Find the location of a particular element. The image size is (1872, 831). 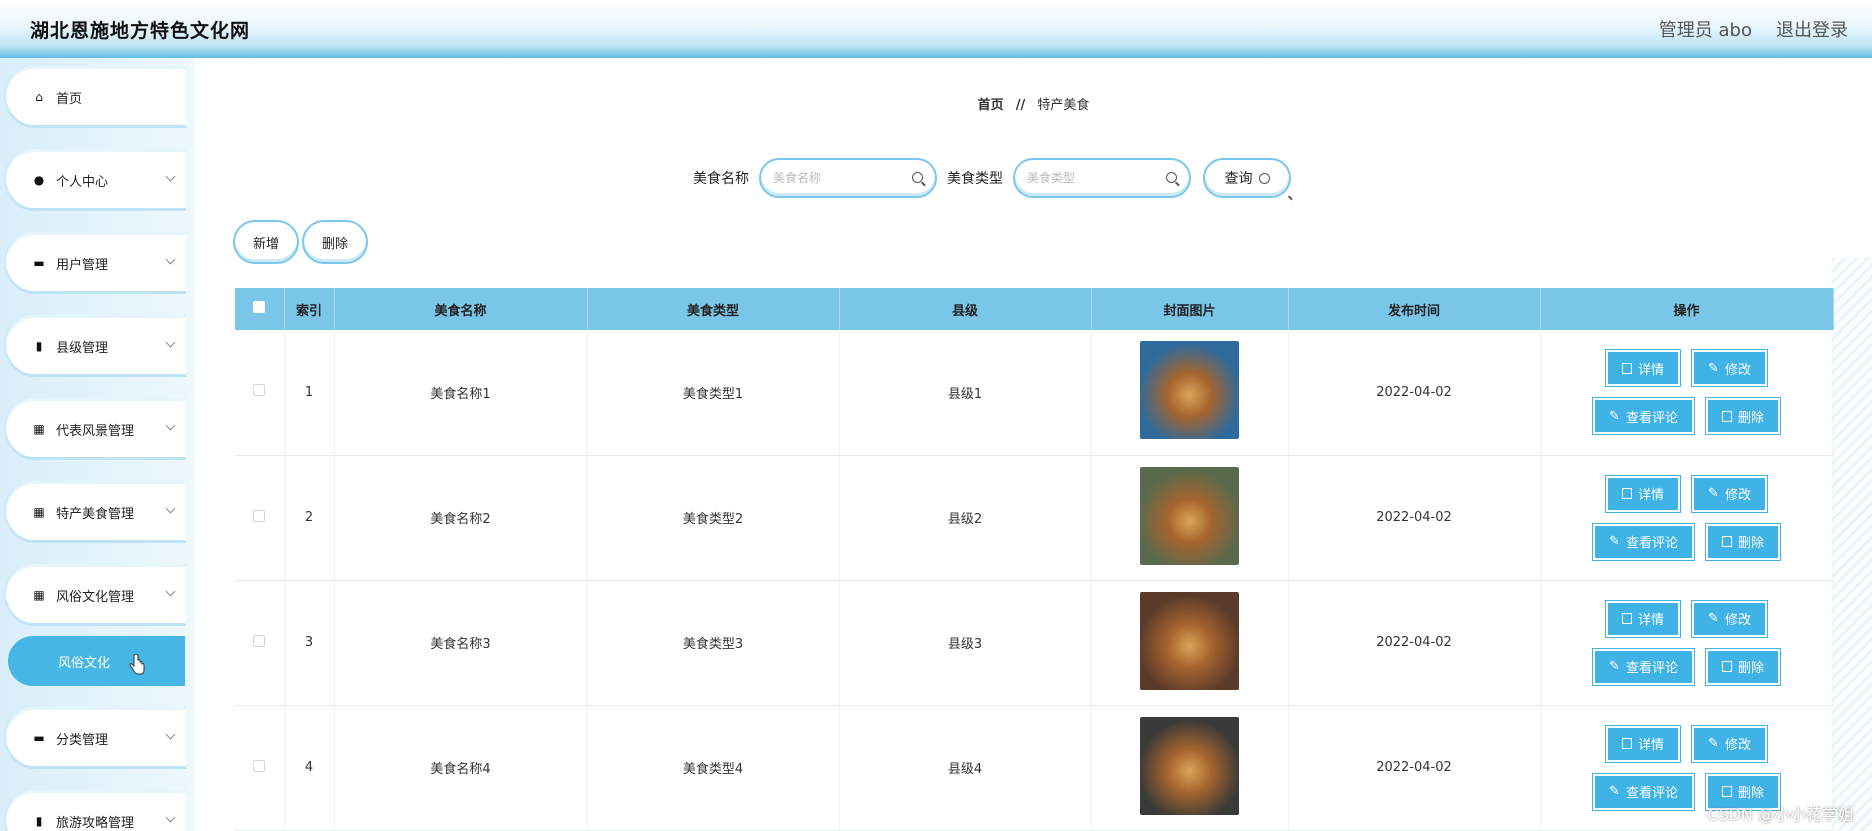

home-icon: ⌂ is located at coordinates (39, 97).